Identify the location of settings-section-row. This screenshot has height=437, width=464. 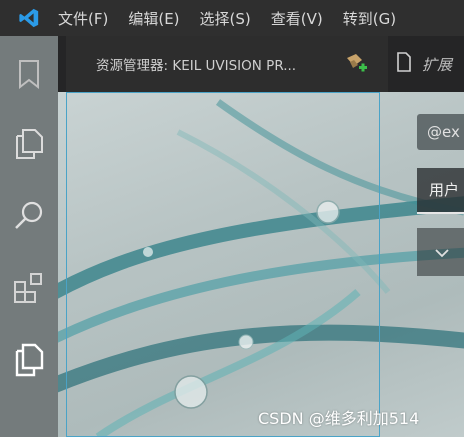
(440, 252).